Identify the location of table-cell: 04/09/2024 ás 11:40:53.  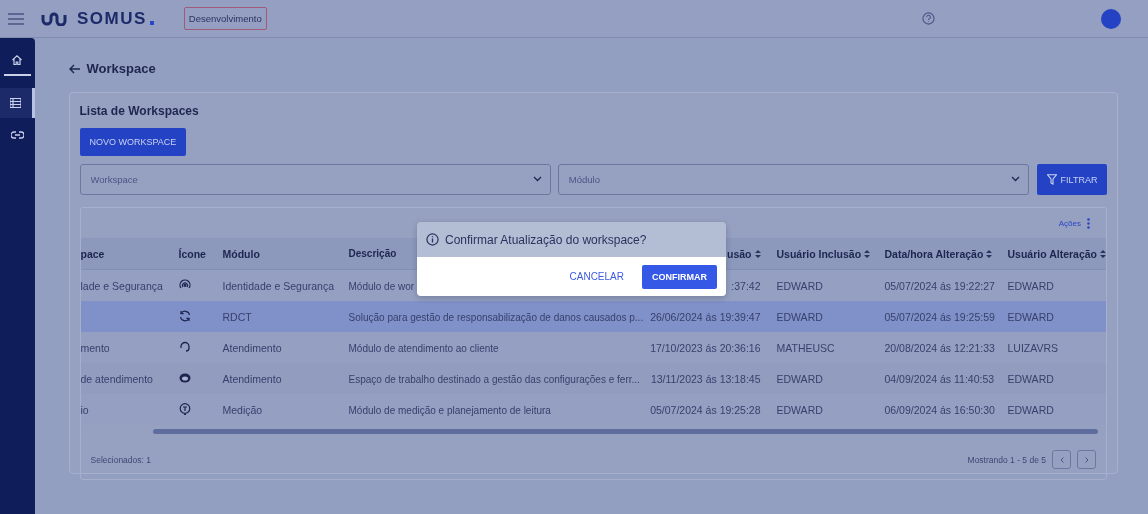
(939, 378).